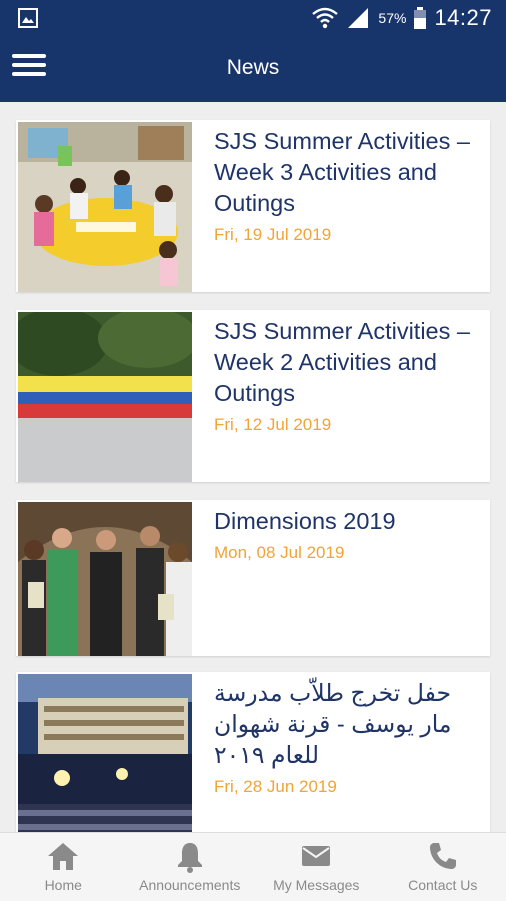  What do you see at coordinates (463, 18) in the screenshot?
I see `clock: 14:27` at bounding box center [463, 18].